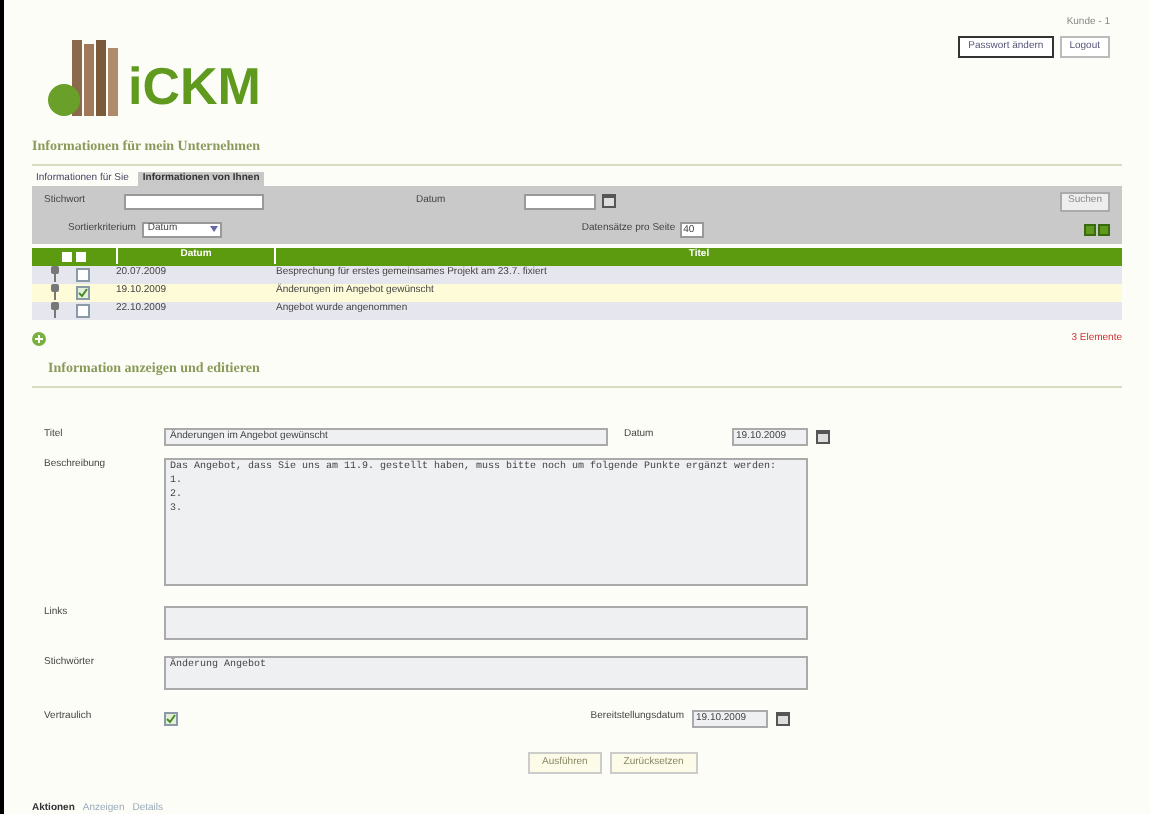 This screenshot has height=814, width=1150. I want to click on next-page-icon, so click(1104, 229).